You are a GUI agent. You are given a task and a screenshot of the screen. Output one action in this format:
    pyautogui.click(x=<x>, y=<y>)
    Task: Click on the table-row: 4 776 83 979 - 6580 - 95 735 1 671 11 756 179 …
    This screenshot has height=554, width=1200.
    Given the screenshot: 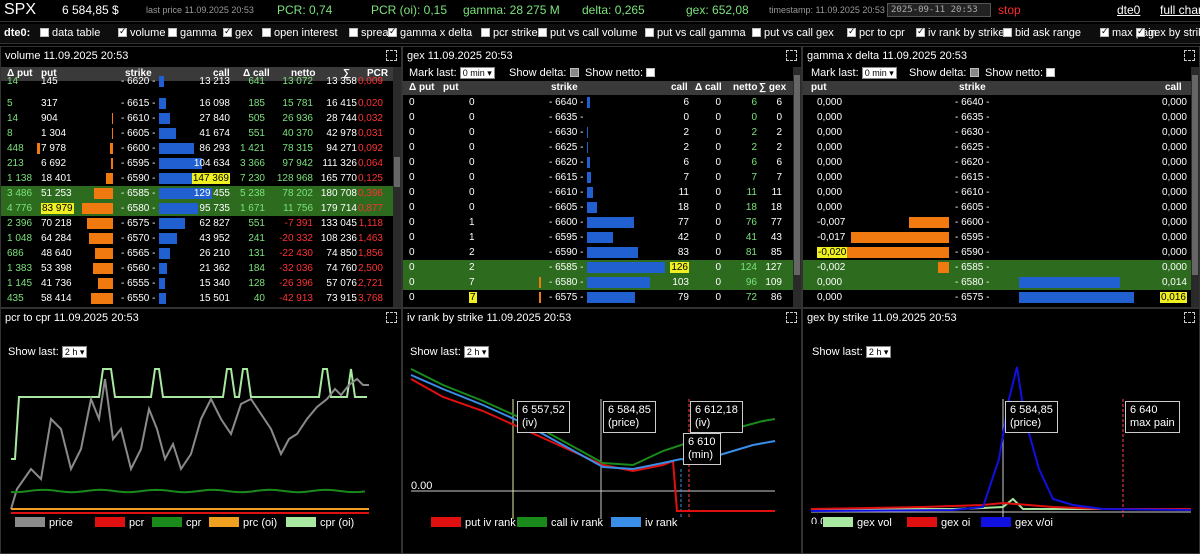 What is the action you would take?
    pyautogui.click(x=197, y=208)
    